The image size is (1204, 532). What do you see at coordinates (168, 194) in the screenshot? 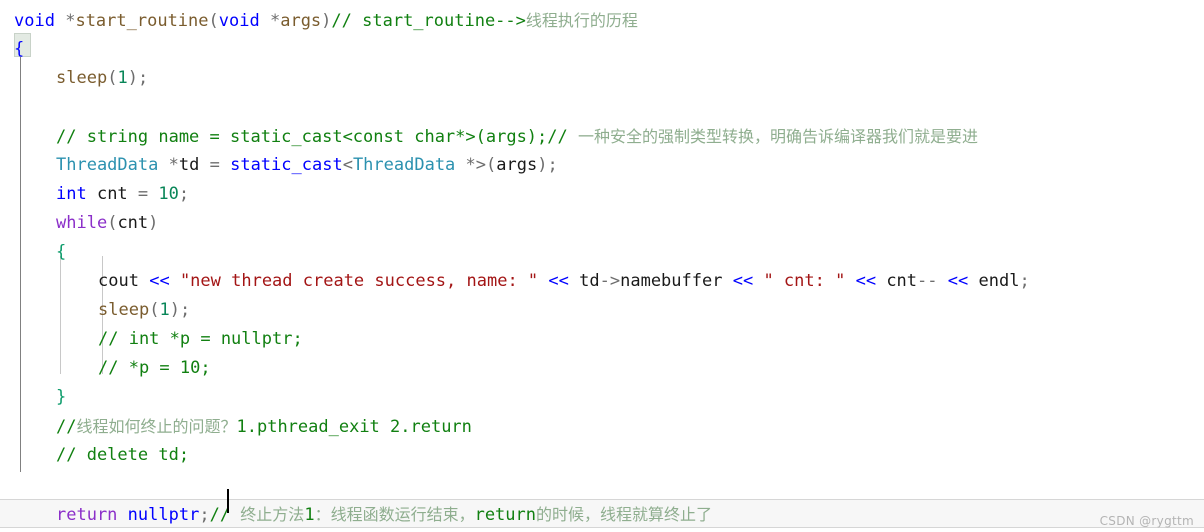
I see `code-token: 10` at bounding box center [168, 194].